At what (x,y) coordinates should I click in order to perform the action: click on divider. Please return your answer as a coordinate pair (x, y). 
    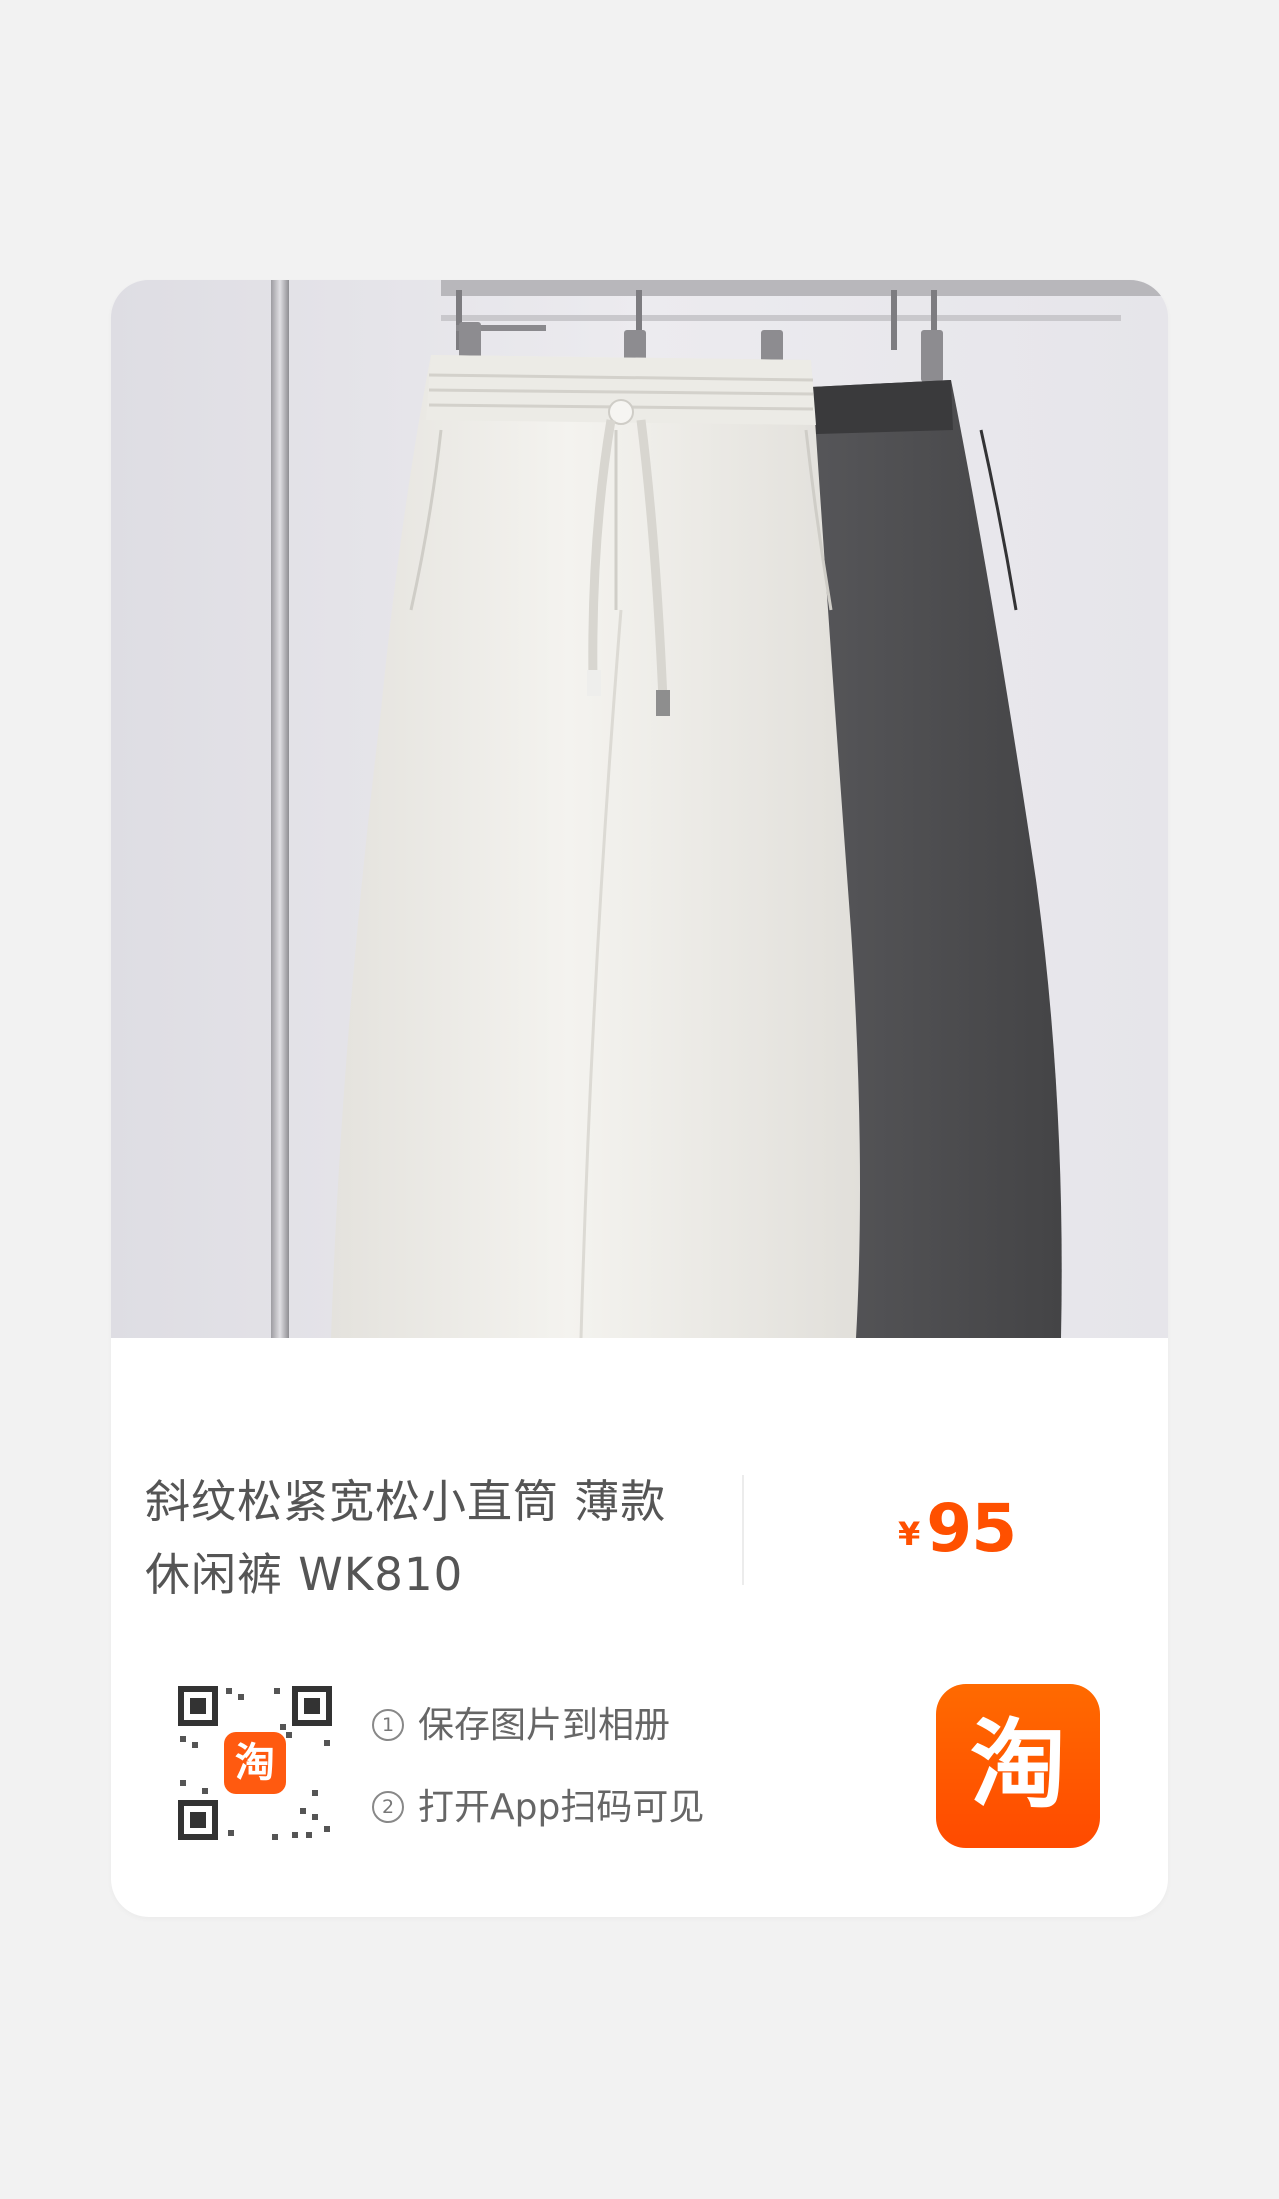
    Looking at the image, I should click on (743, 1530).